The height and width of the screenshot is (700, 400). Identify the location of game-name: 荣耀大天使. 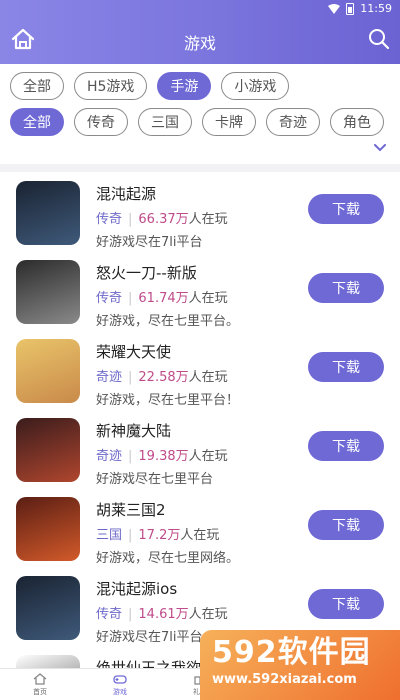
(134, 352).